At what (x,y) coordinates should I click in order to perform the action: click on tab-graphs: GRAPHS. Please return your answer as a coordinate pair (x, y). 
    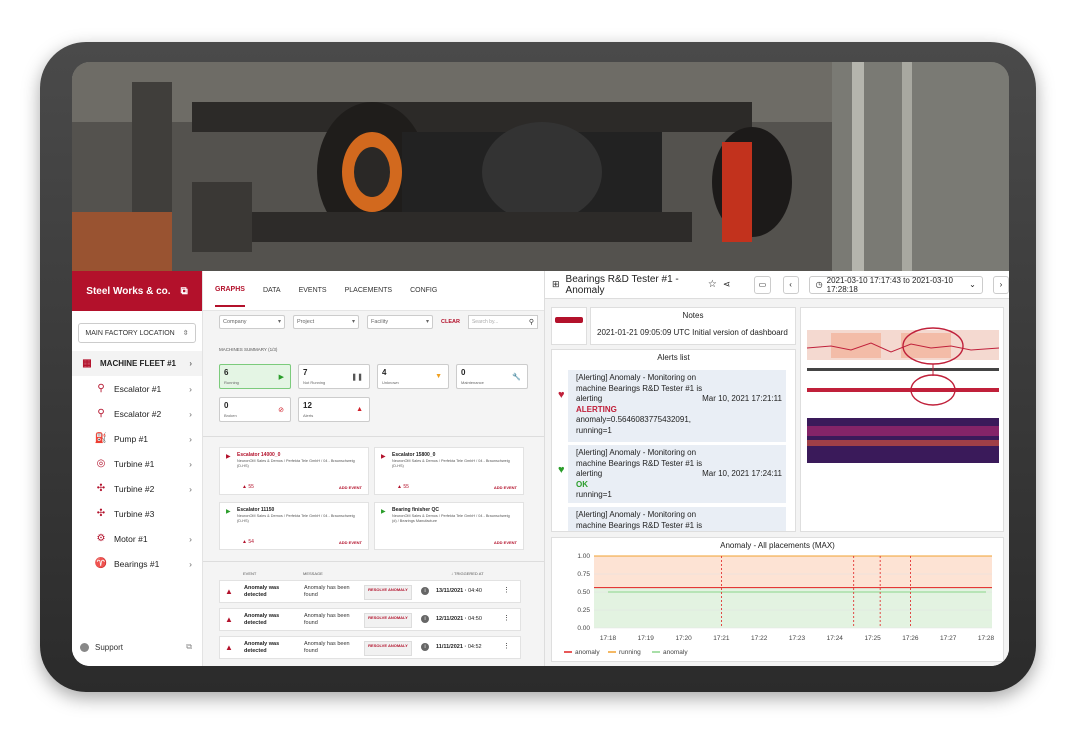
    Looking at the image, I should click on (230, 290).